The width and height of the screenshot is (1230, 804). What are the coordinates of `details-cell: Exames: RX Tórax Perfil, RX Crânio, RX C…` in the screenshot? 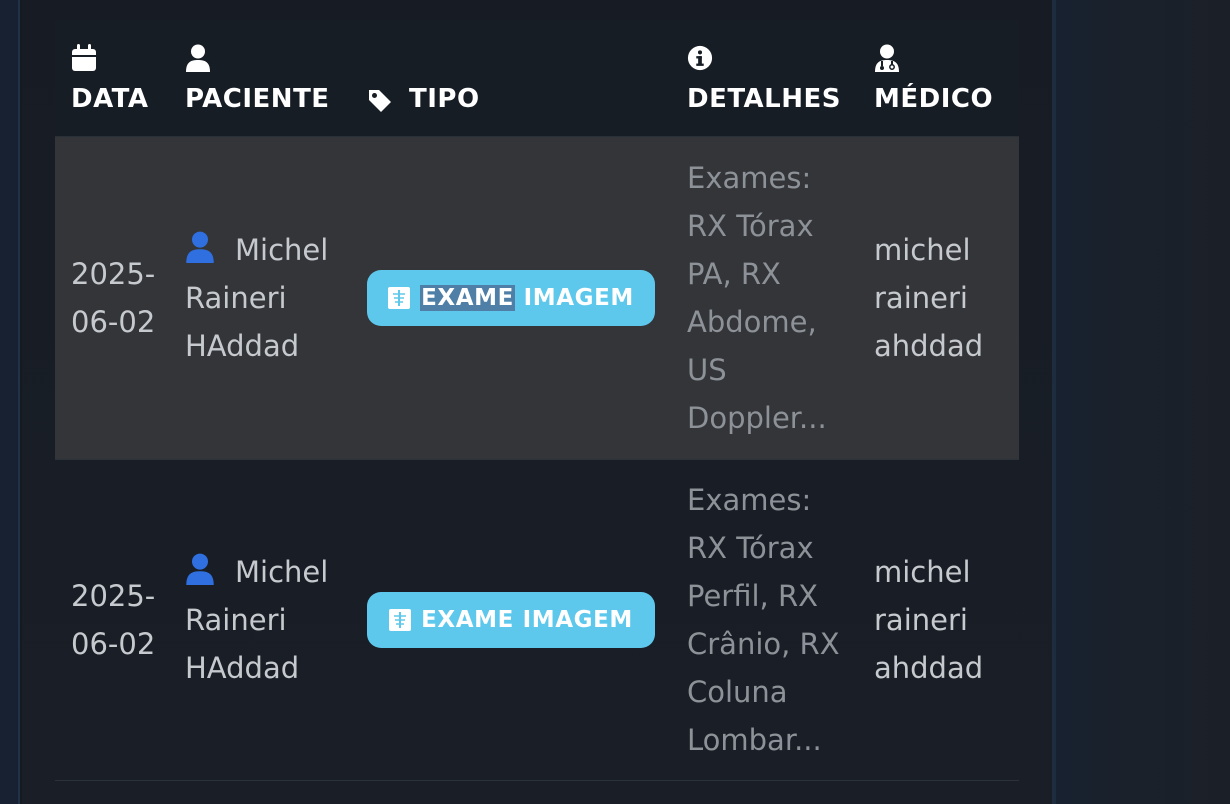 It's located at (772, 620).